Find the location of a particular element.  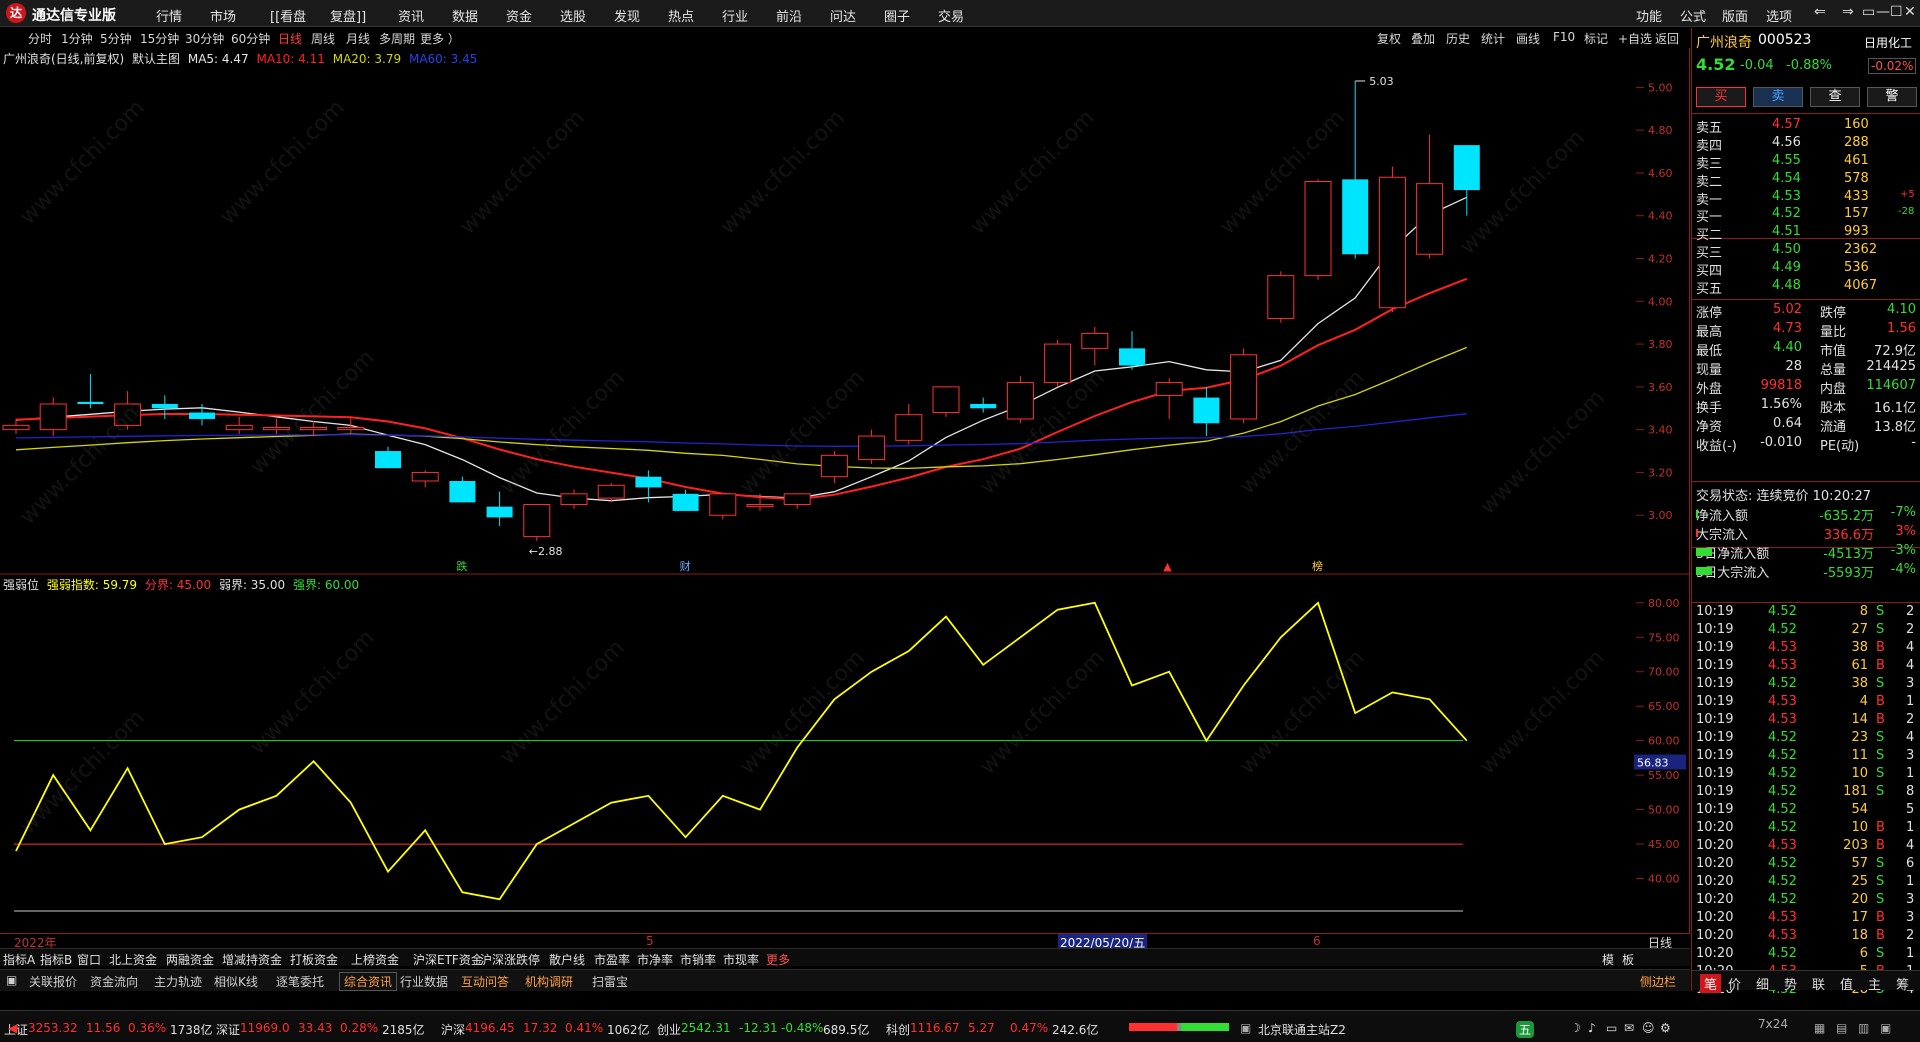

index-name: 深证 is located at coordinates (228, 1029).